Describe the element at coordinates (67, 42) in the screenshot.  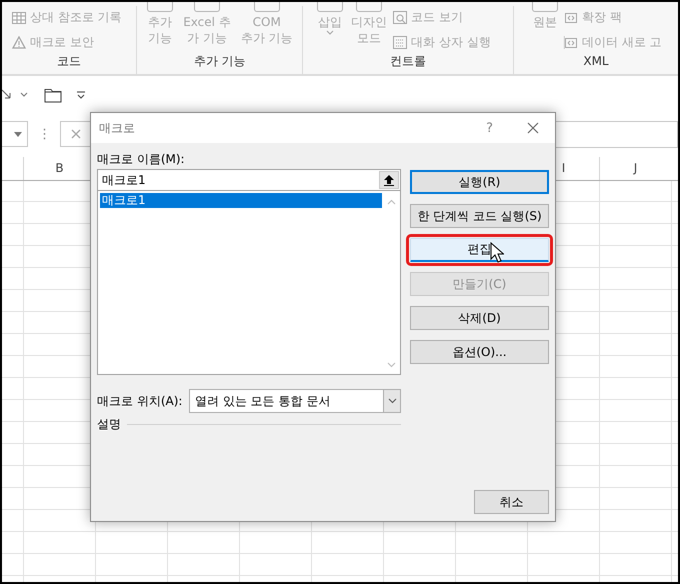
I see `ribbon-button: 매크로 보안` at that location.